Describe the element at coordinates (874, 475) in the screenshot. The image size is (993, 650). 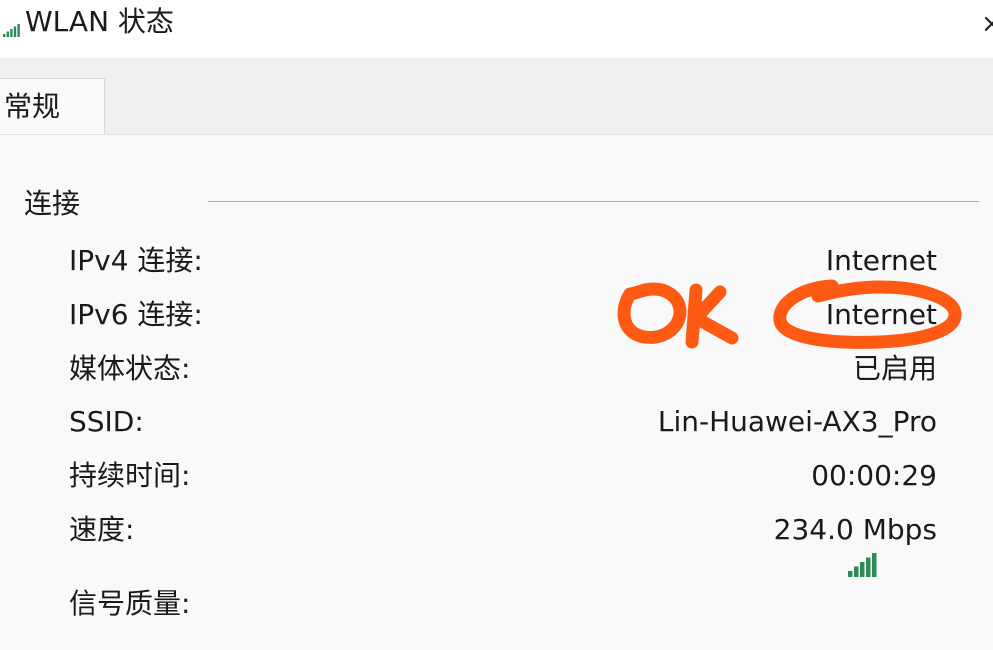
I see `duration-value: 00:00:29` at that location.